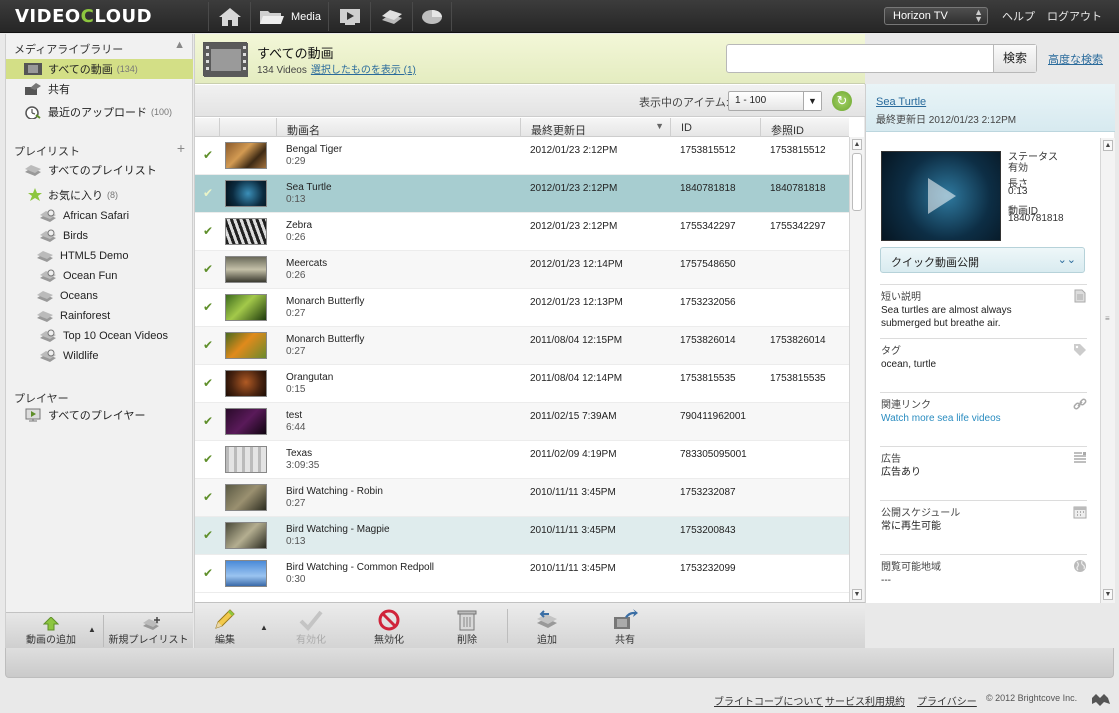  Describe the element at coordinates (507, 626) in the screenshot. I see `toolbar-divider` at that location.